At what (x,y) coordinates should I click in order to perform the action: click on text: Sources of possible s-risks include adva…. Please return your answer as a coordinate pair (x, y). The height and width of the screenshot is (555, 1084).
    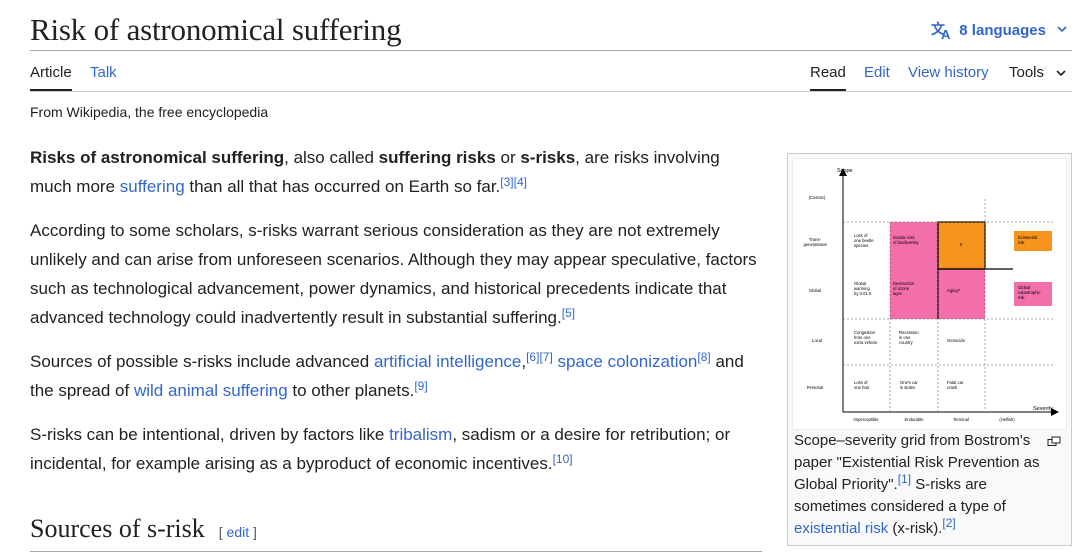
    Looking at the image, I should click on (202, 361).